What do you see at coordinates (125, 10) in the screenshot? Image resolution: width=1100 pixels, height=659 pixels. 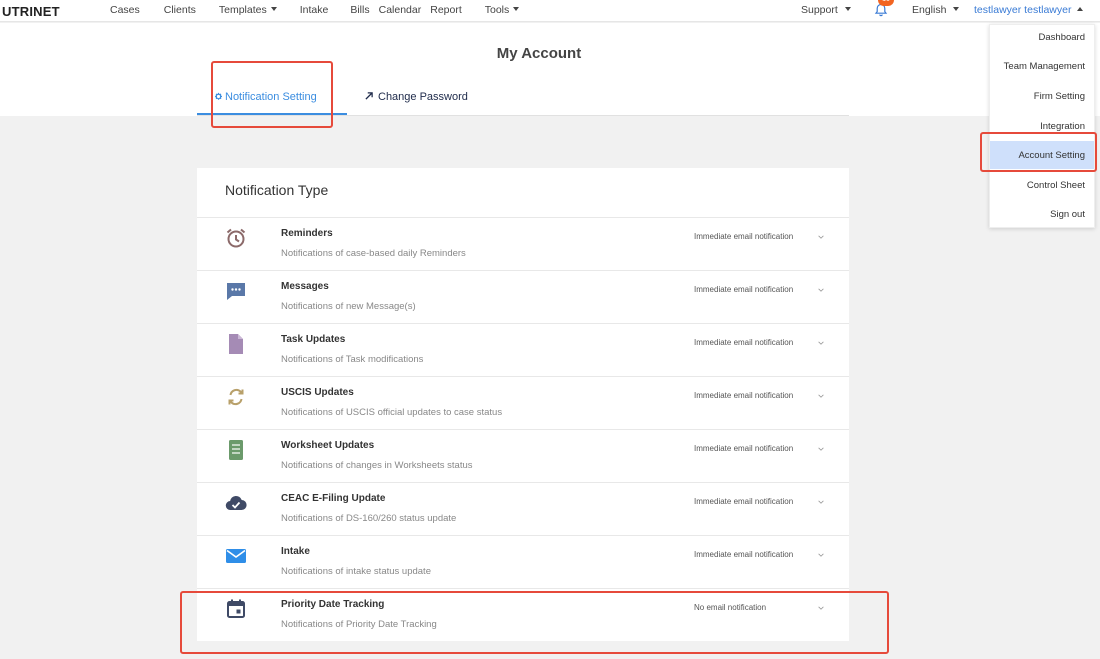 I see `nav-cases: Cases` at bounding box center [125, 10].